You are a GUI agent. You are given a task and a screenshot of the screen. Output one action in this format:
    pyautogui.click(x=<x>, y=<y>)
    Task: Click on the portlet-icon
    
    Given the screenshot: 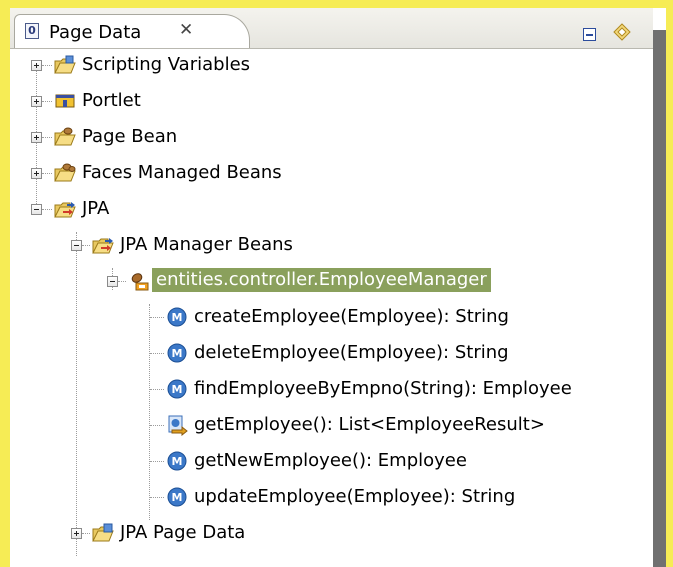 What is the action you would take?
    pyautogui.click(x=65, y=101)
    